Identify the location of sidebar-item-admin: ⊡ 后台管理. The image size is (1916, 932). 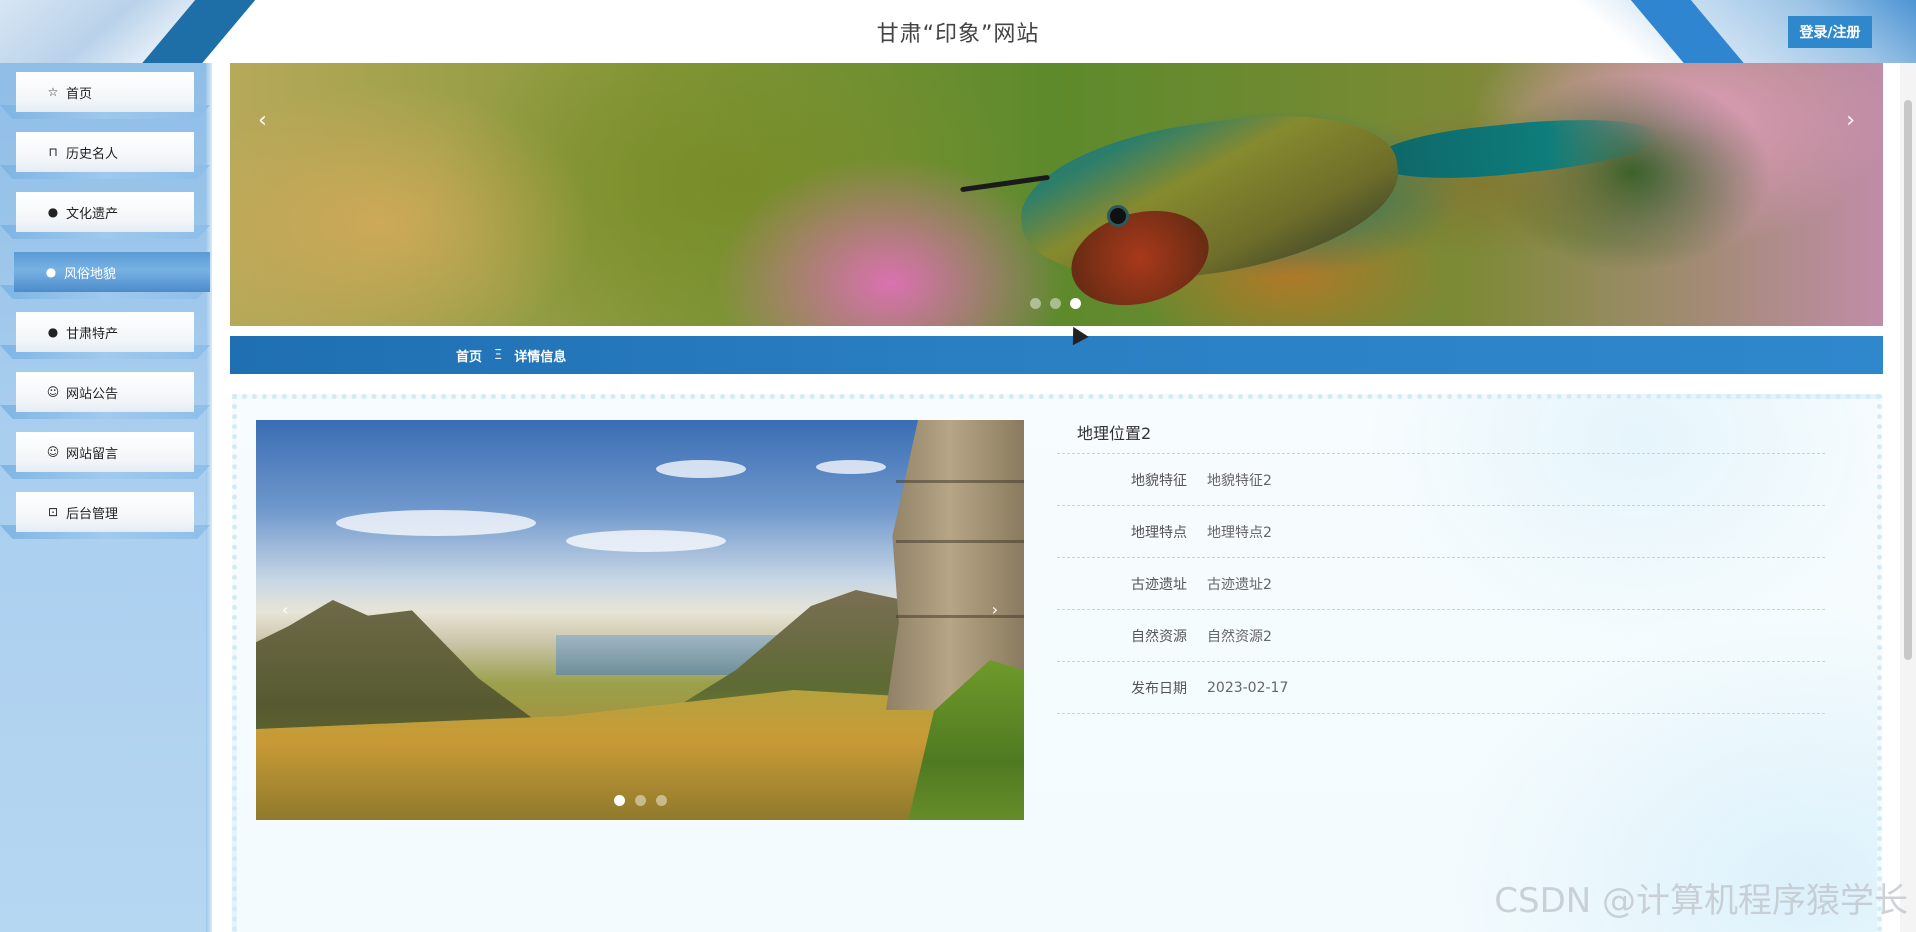
(105, 512).